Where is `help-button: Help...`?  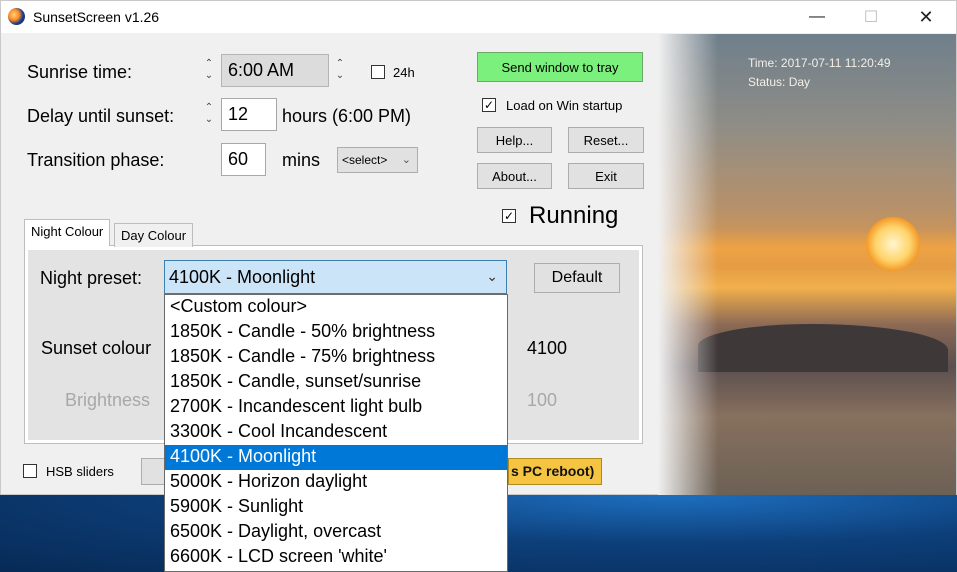 help-button: Help... is located at coordinates (514, 140).